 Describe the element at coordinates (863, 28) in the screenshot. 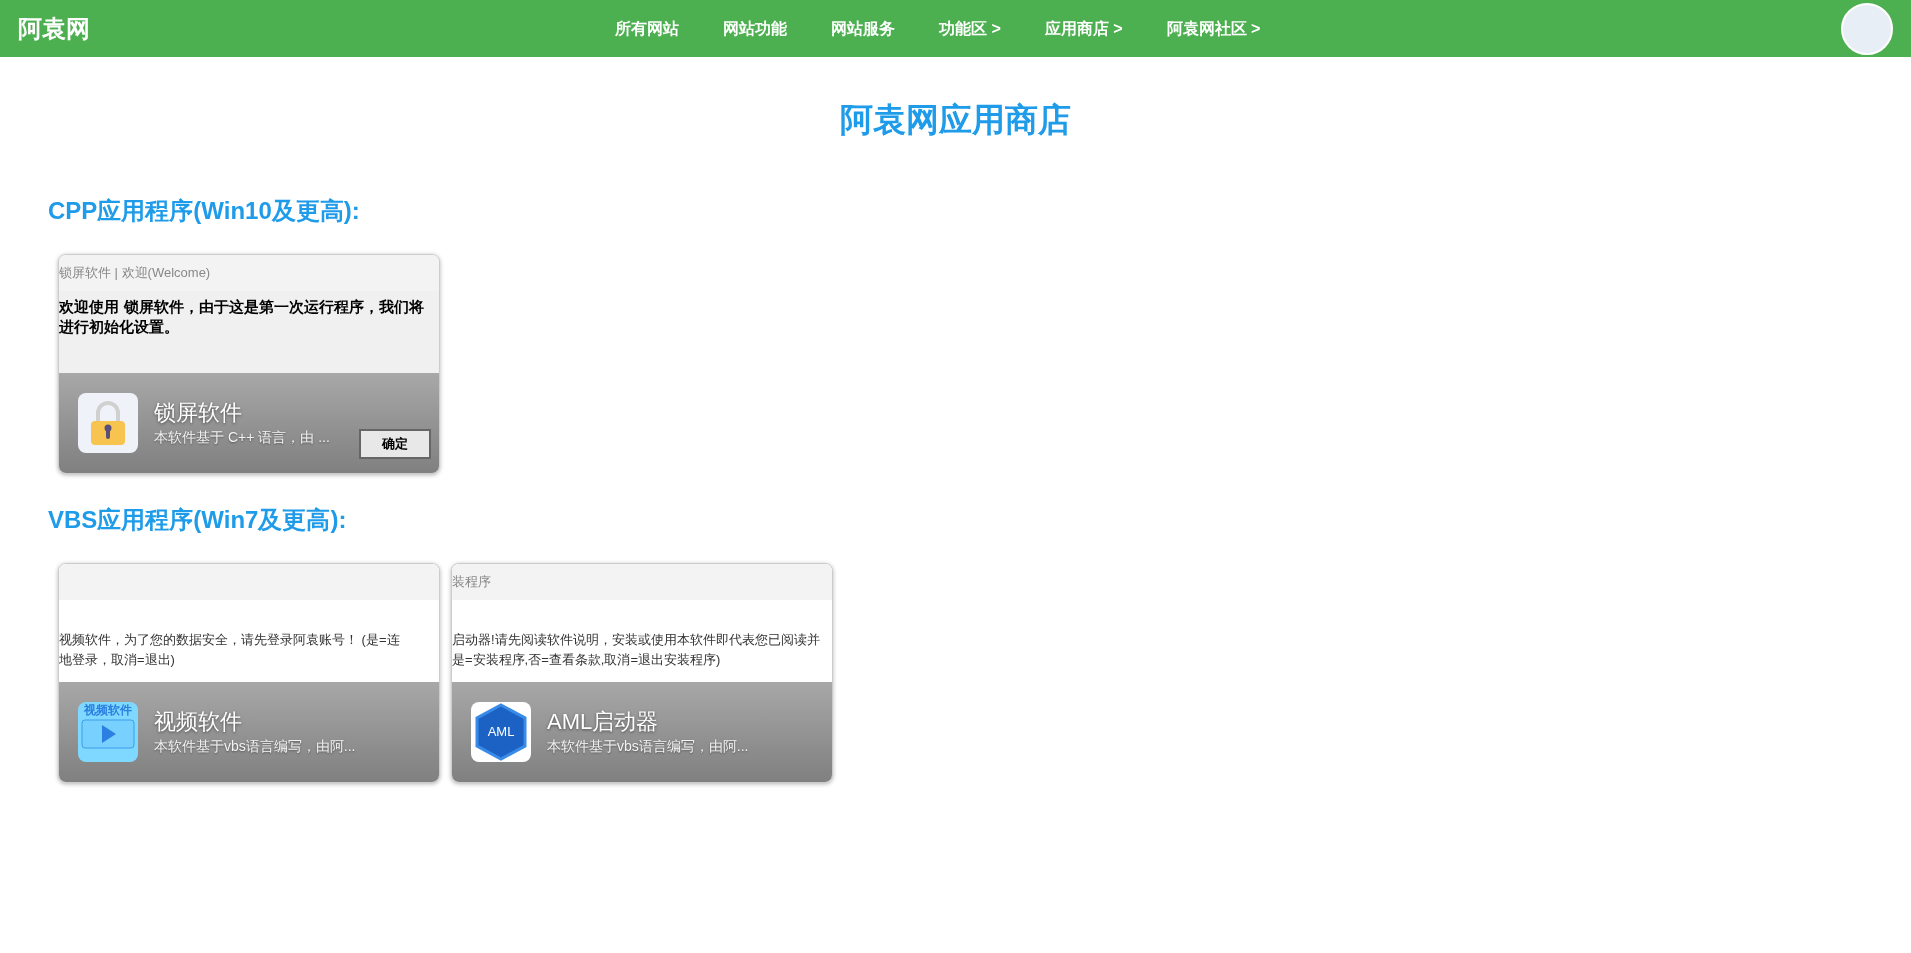

I see `nav-link: 网站服务` at that location.